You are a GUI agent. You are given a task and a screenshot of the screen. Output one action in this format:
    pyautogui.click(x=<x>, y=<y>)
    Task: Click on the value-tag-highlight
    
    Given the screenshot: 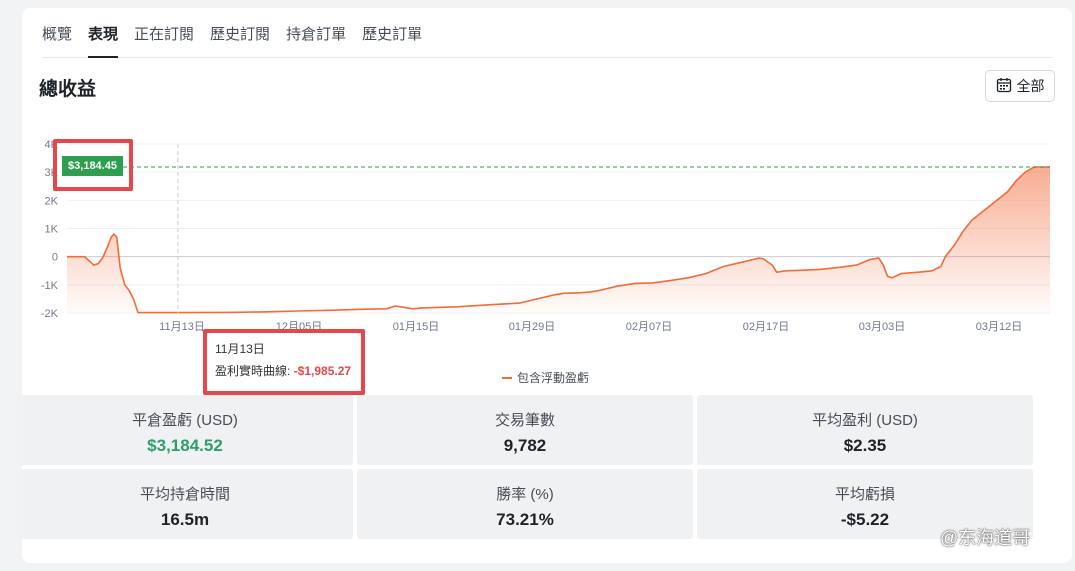 What is the action you would take?
    pyautogui.click(x=93, y=165)
    